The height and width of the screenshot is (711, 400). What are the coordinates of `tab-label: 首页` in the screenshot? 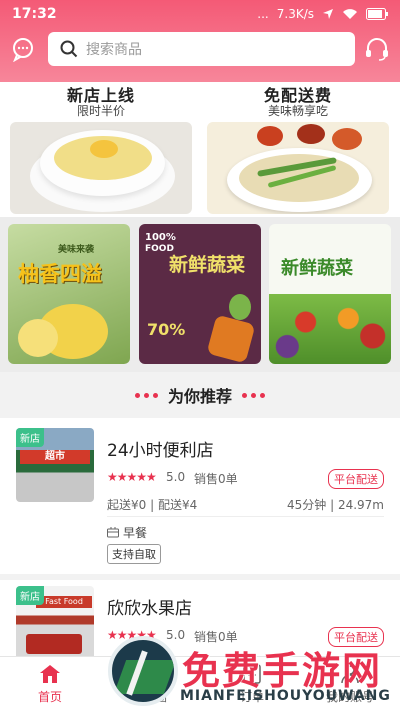 It's located at (49, 697).